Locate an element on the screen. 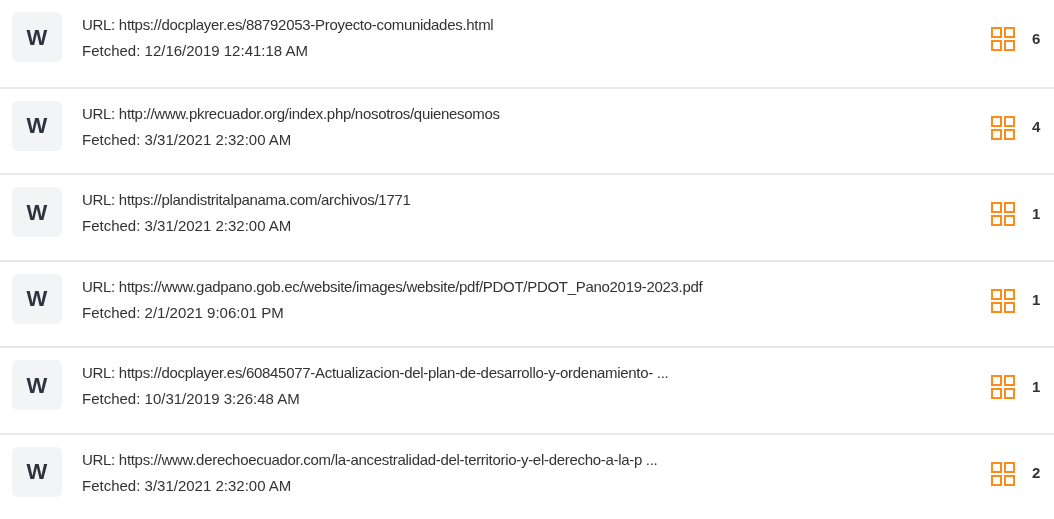 Image resolution: width=1054 pixels, height=519 pixels. url-text: URL: https://plandistritalpanama.com/archivos/1771 is located at coordinates (247, 200).